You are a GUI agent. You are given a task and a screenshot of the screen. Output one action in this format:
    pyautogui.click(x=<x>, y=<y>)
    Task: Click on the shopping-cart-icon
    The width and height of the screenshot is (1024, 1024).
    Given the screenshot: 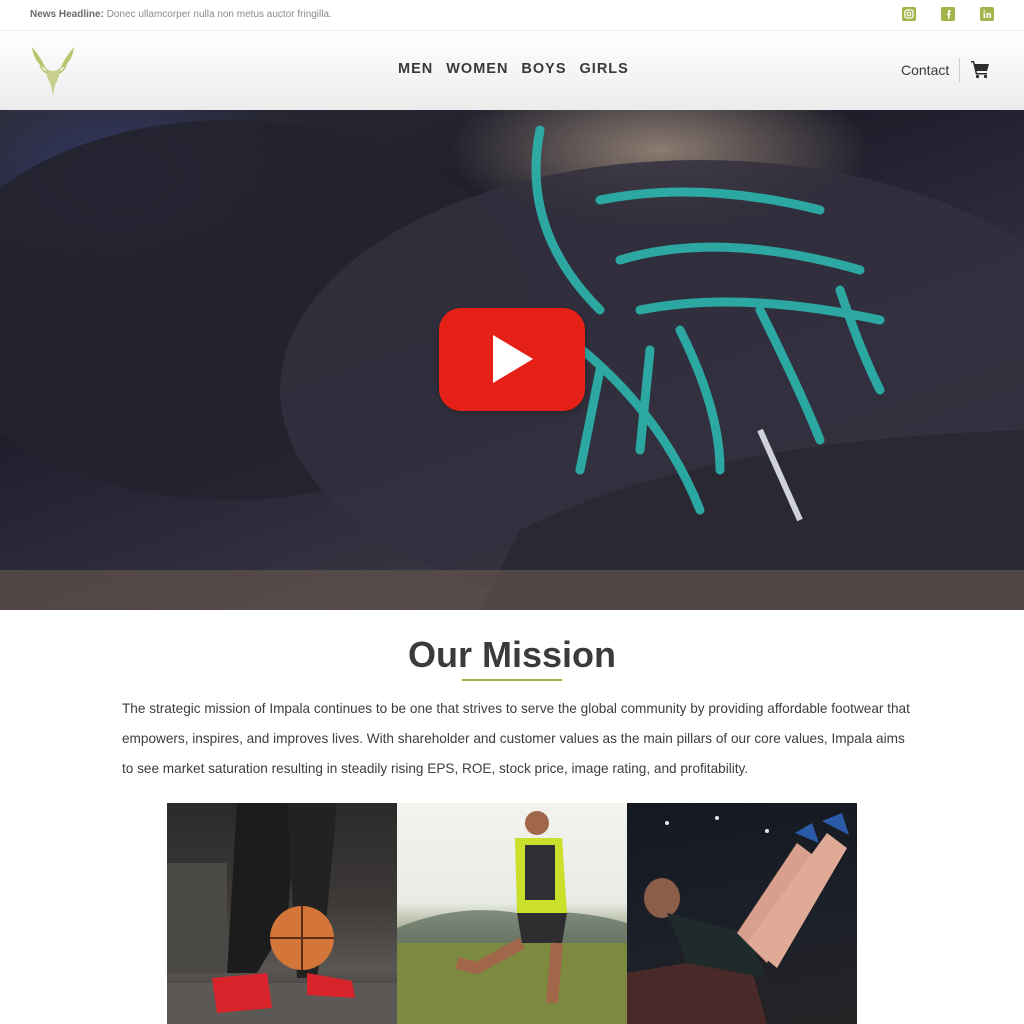 What is the action you would take?
    pyautogui.click(x=980, y=69)
    